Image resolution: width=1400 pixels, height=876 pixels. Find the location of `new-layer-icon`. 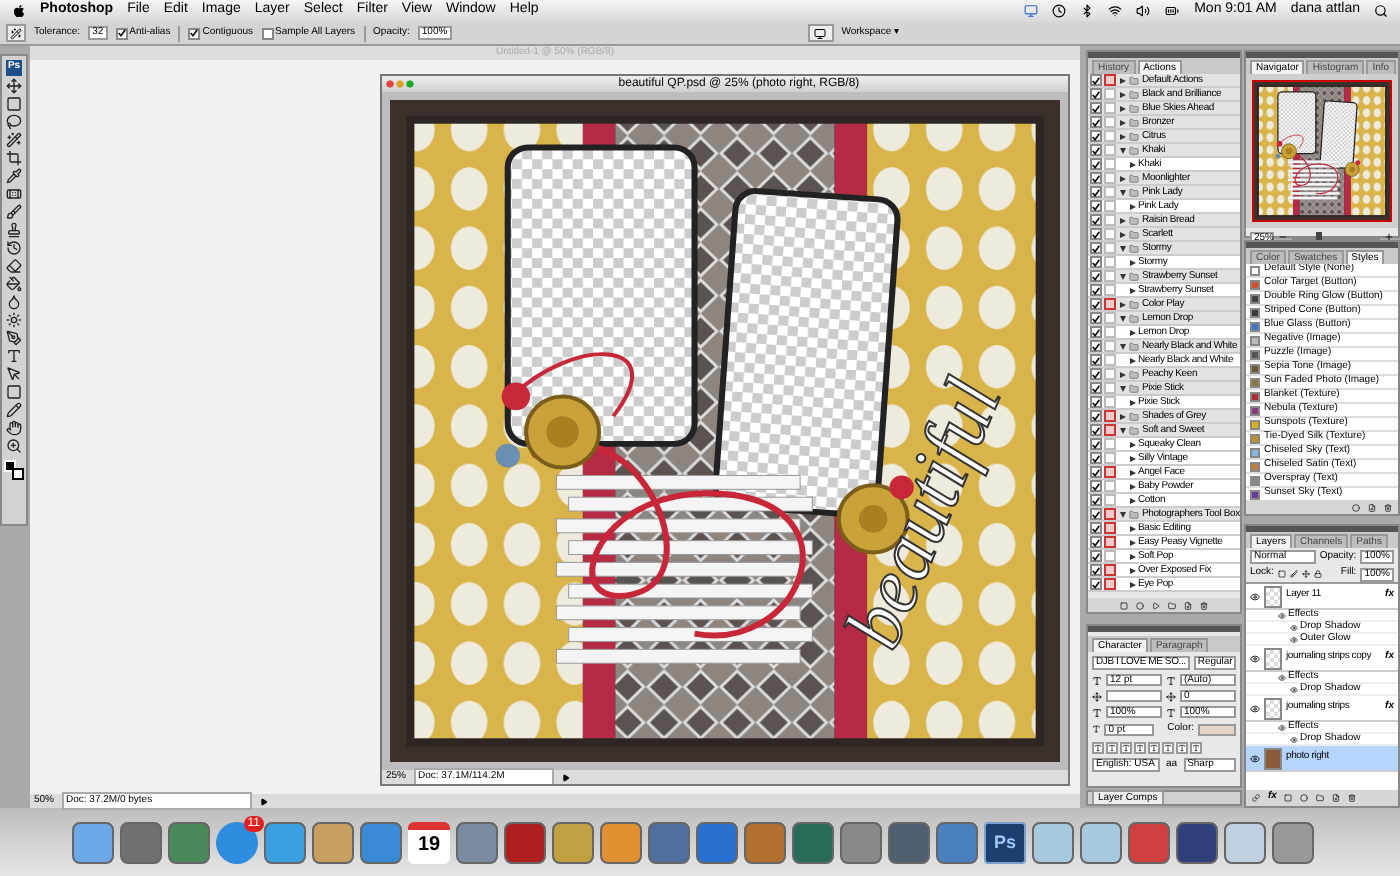

new-layer-icon is located at coordinates (1336, 798).